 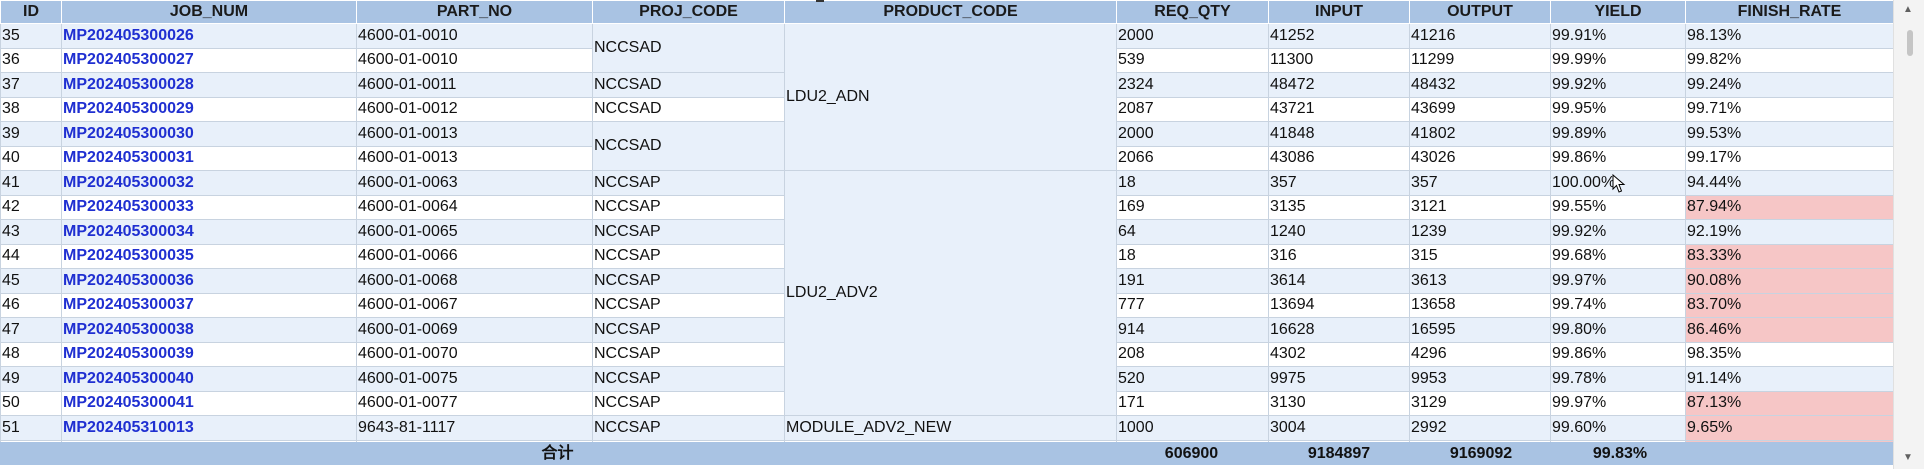 I want to click on cell-req-qty: 191, so click(x=1192, y=281).